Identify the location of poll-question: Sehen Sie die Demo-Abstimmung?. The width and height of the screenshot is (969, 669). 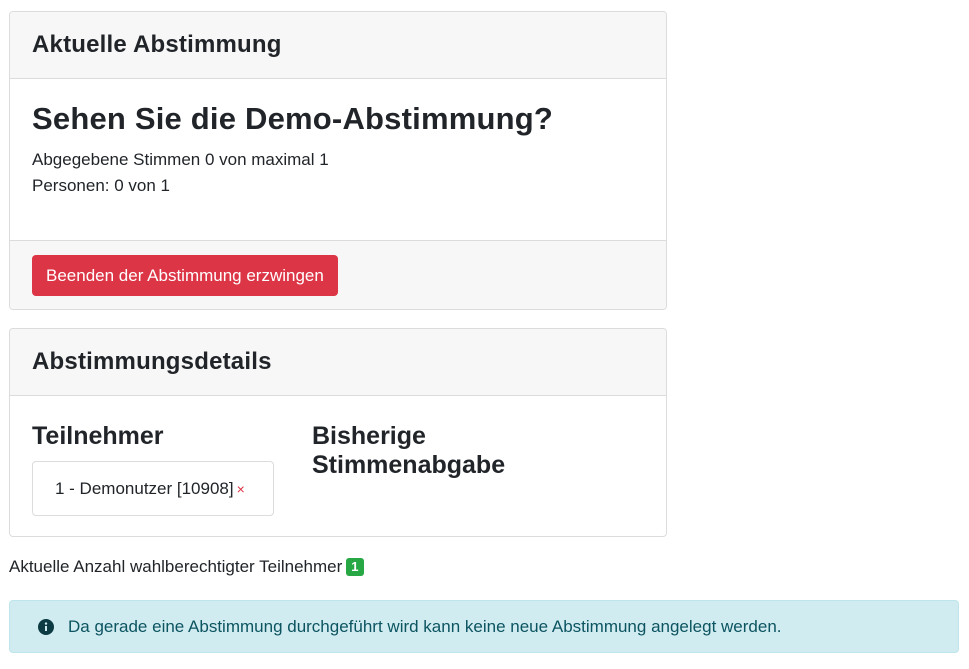
(293, 118).